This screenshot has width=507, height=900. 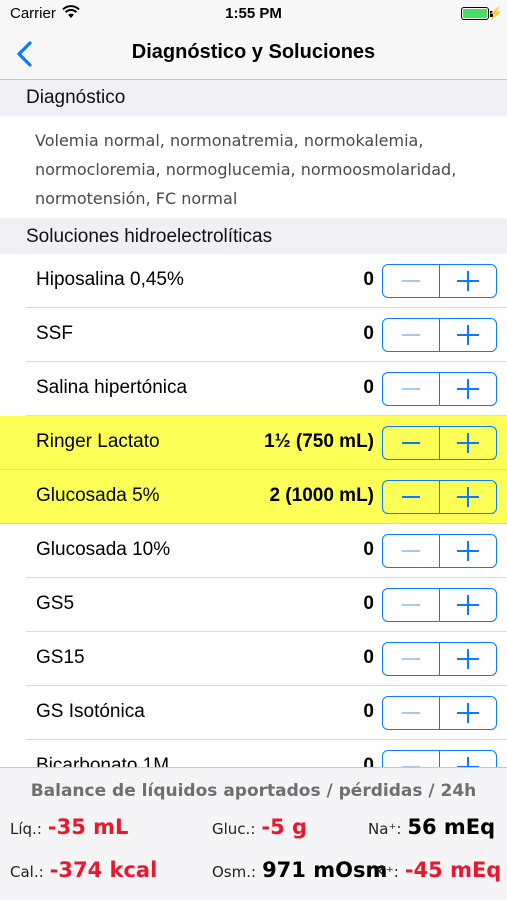 I want to click on navigation-bar: Diagnóstico y Soluciones, so click(x=253, y=54).